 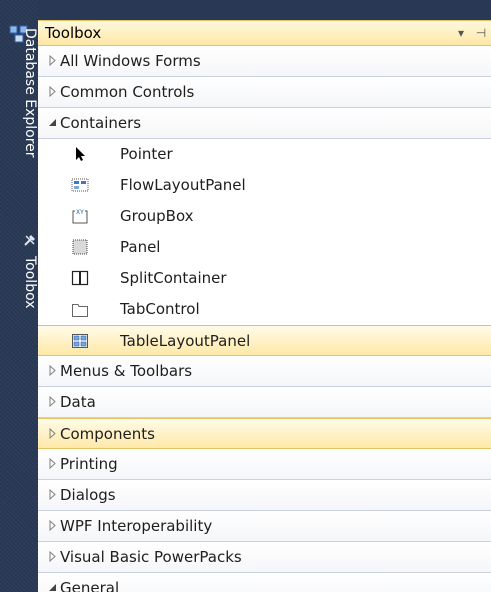 I want to click on category-label: WPF Interoperability, so click(x=136, y=526).